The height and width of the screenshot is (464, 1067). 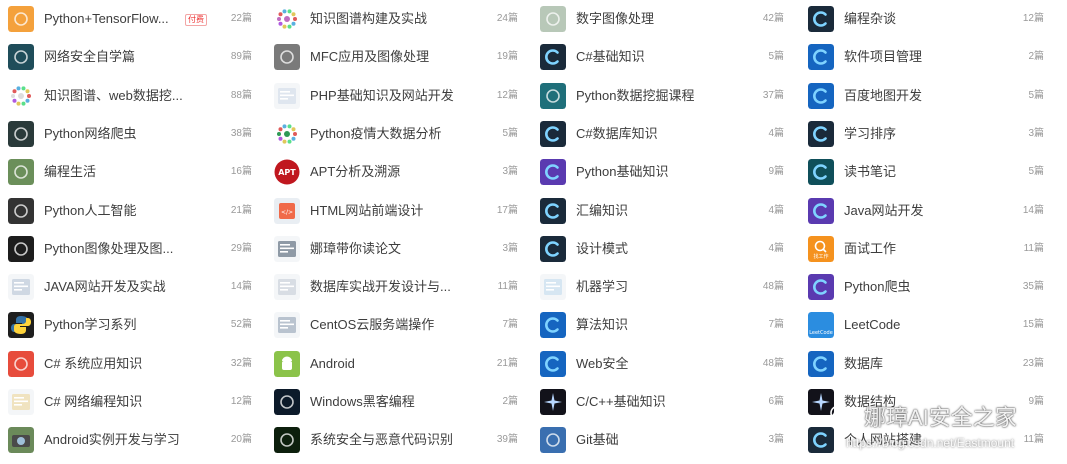 What do you see at coordinates (883, 57) in the screenshot?
I see `column-title: 软件项目管理` at bounding box center [883, 57].